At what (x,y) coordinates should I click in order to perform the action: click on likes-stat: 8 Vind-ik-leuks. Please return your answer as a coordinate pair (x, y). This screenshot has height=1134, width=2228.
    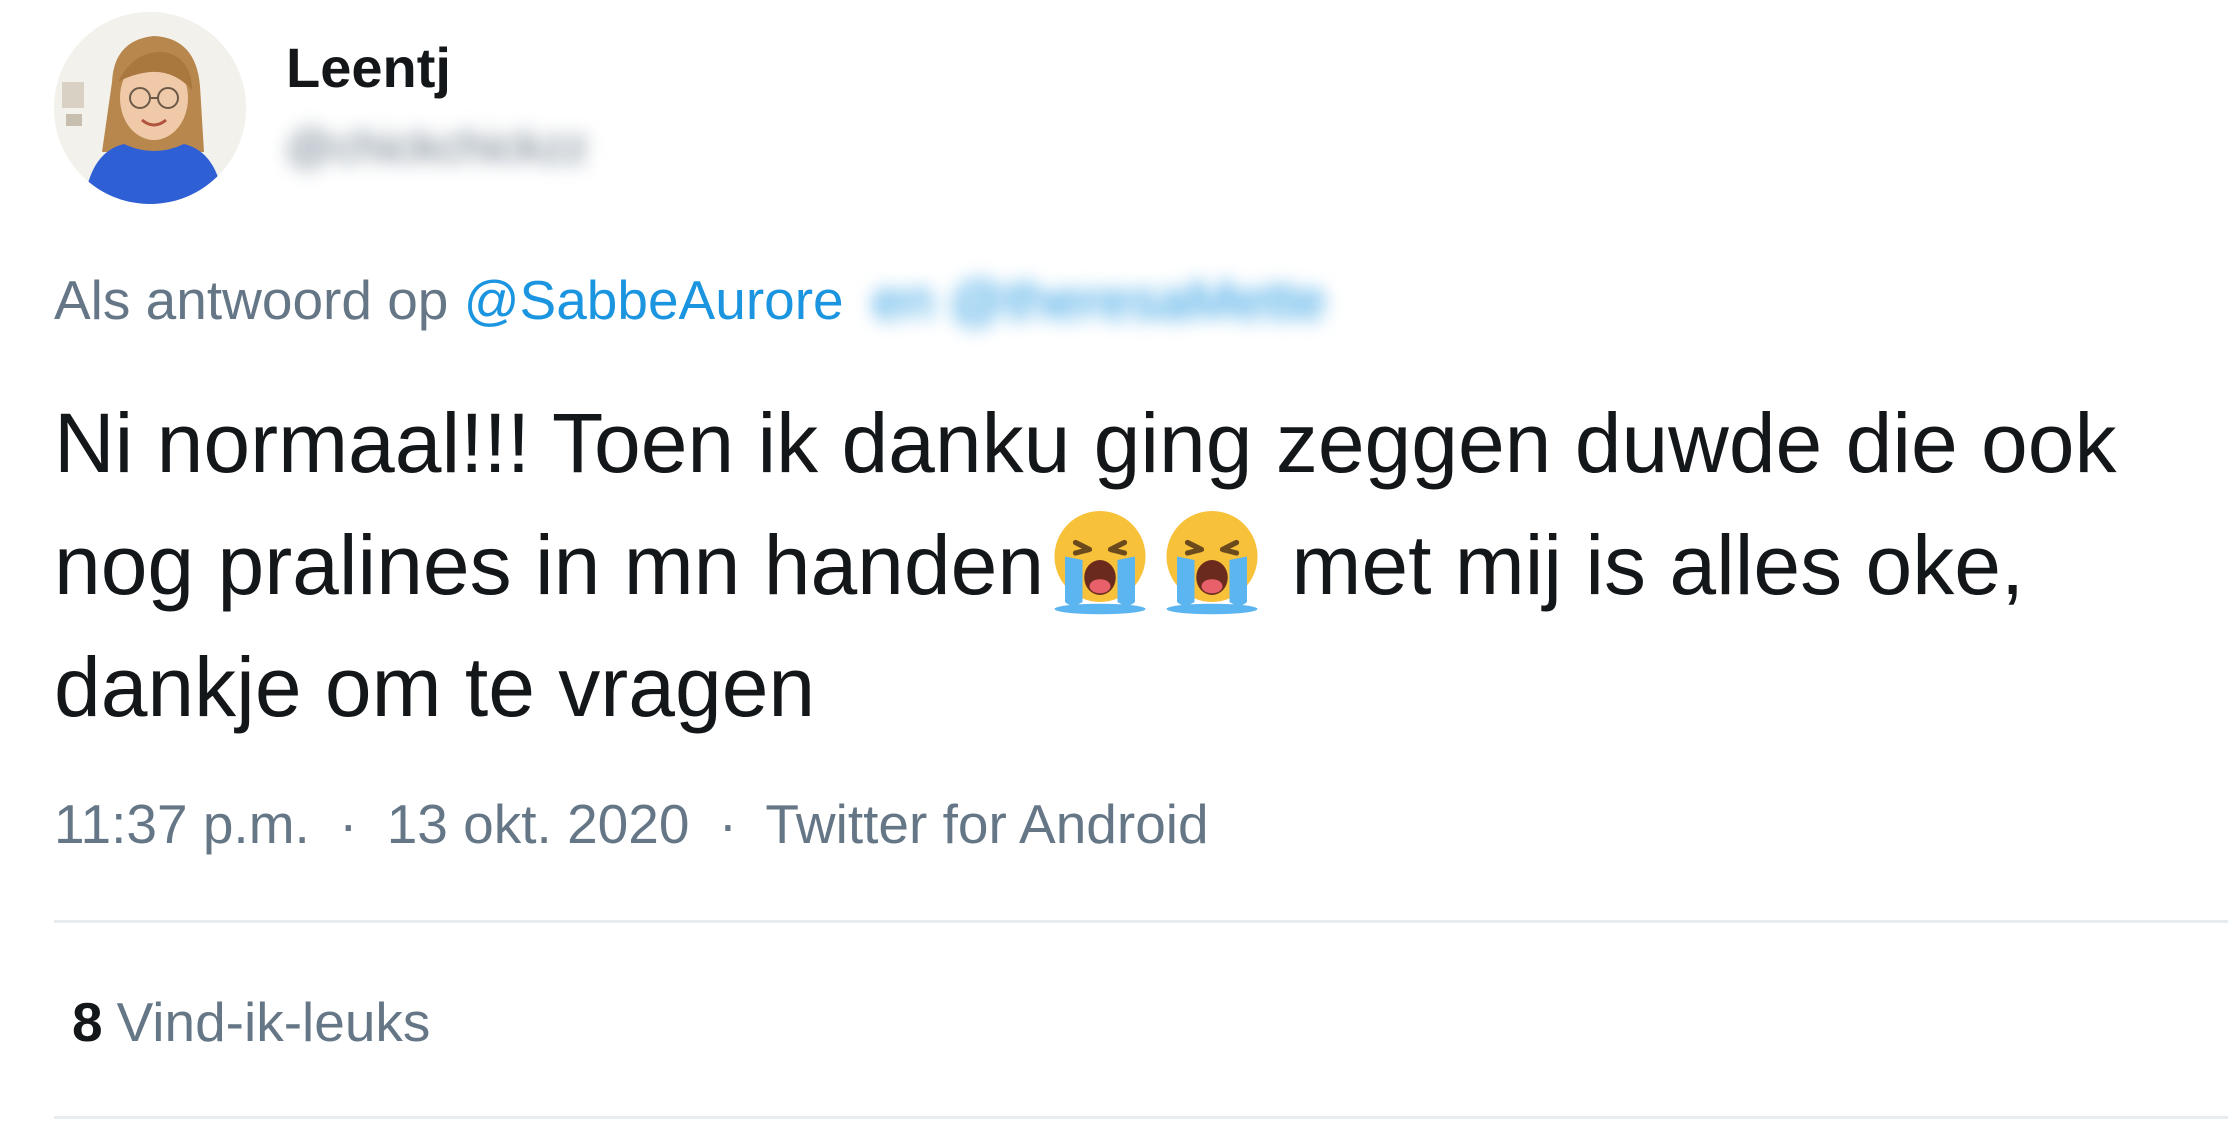
    Looking at the image, I should click on (251, 1022).